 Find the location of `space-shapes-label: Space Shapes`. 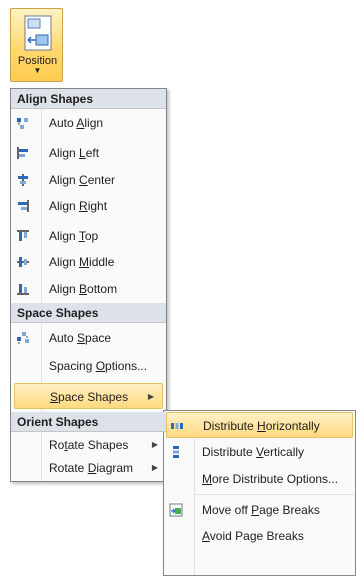

space-shapes-label: Space Shapes is located at coordinates (89, 397).